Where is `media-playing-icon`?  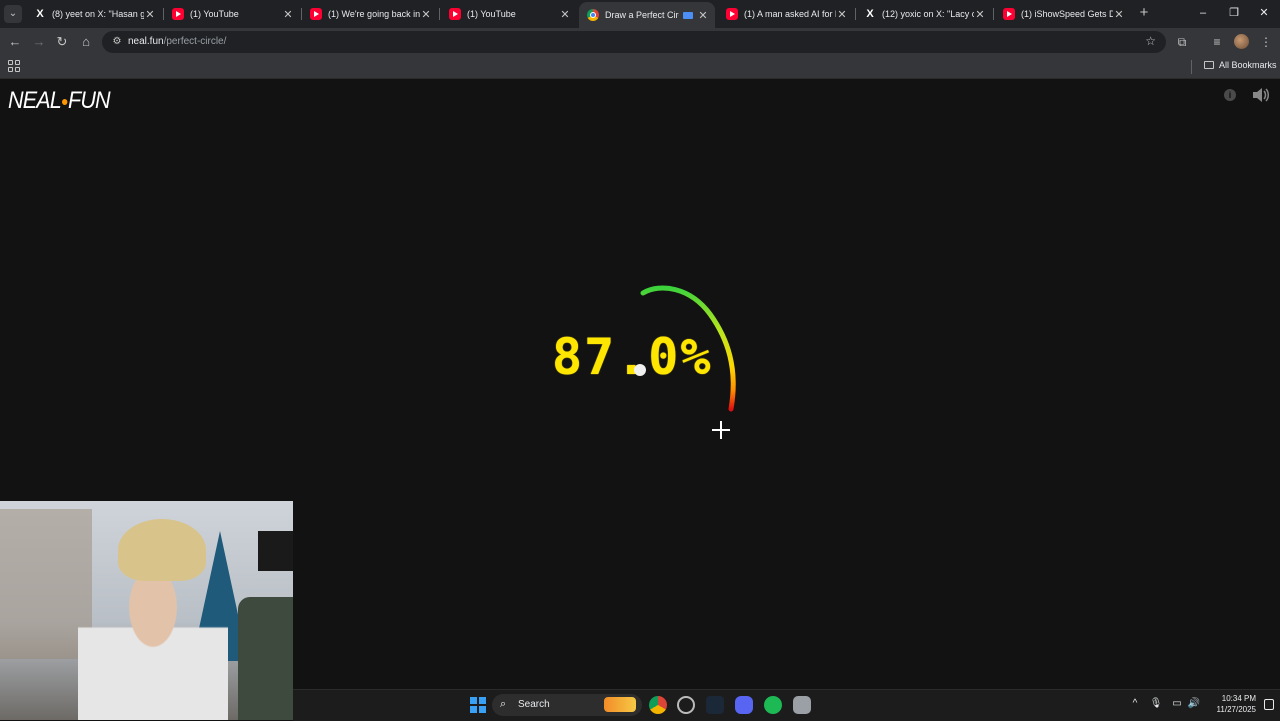 media-playing-icon is located at coordinates (688, 15).